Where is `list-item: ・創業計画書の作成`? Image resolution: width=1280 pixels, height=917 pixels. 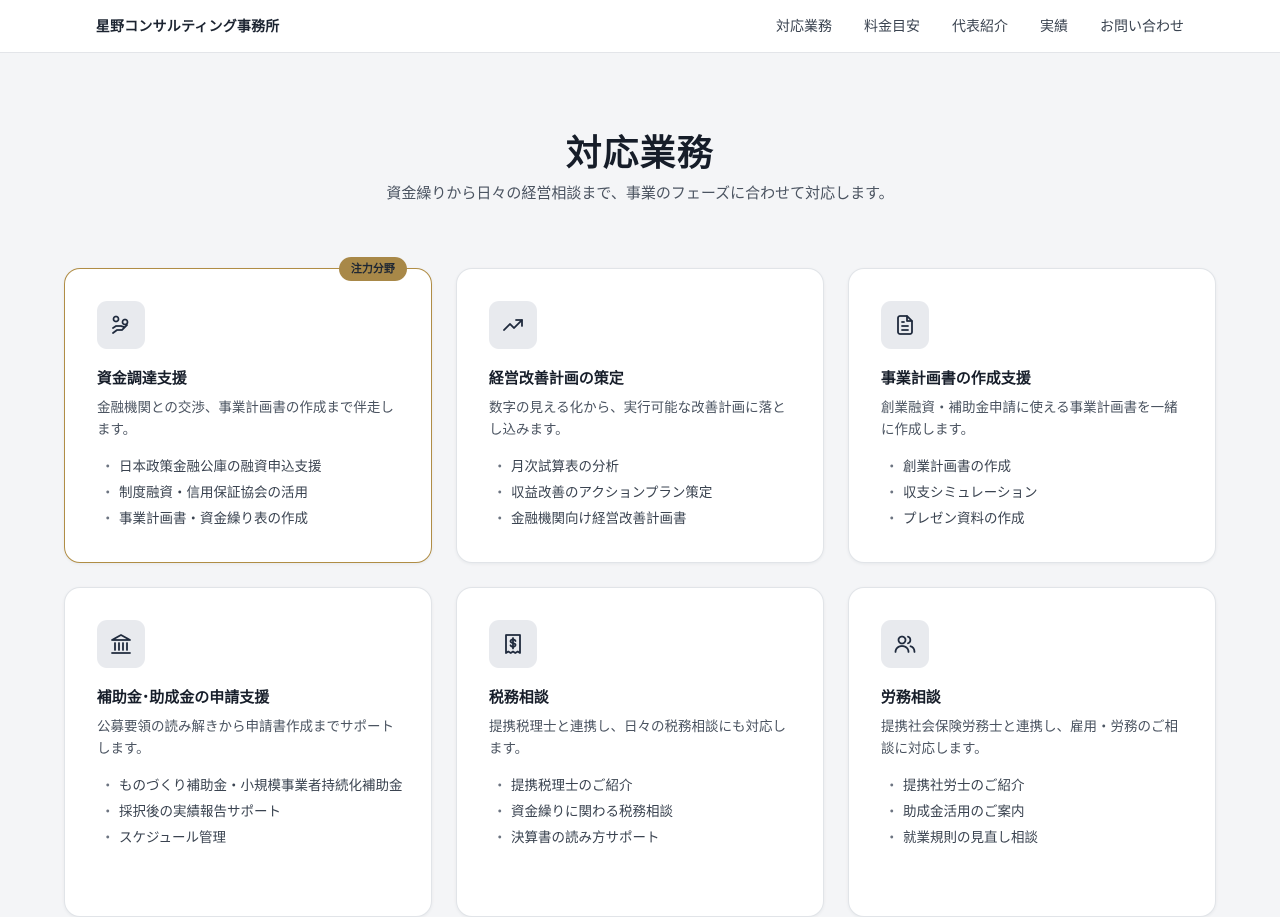 list-item: ・創業計画書の作成 is located at coordinates (948, 467).